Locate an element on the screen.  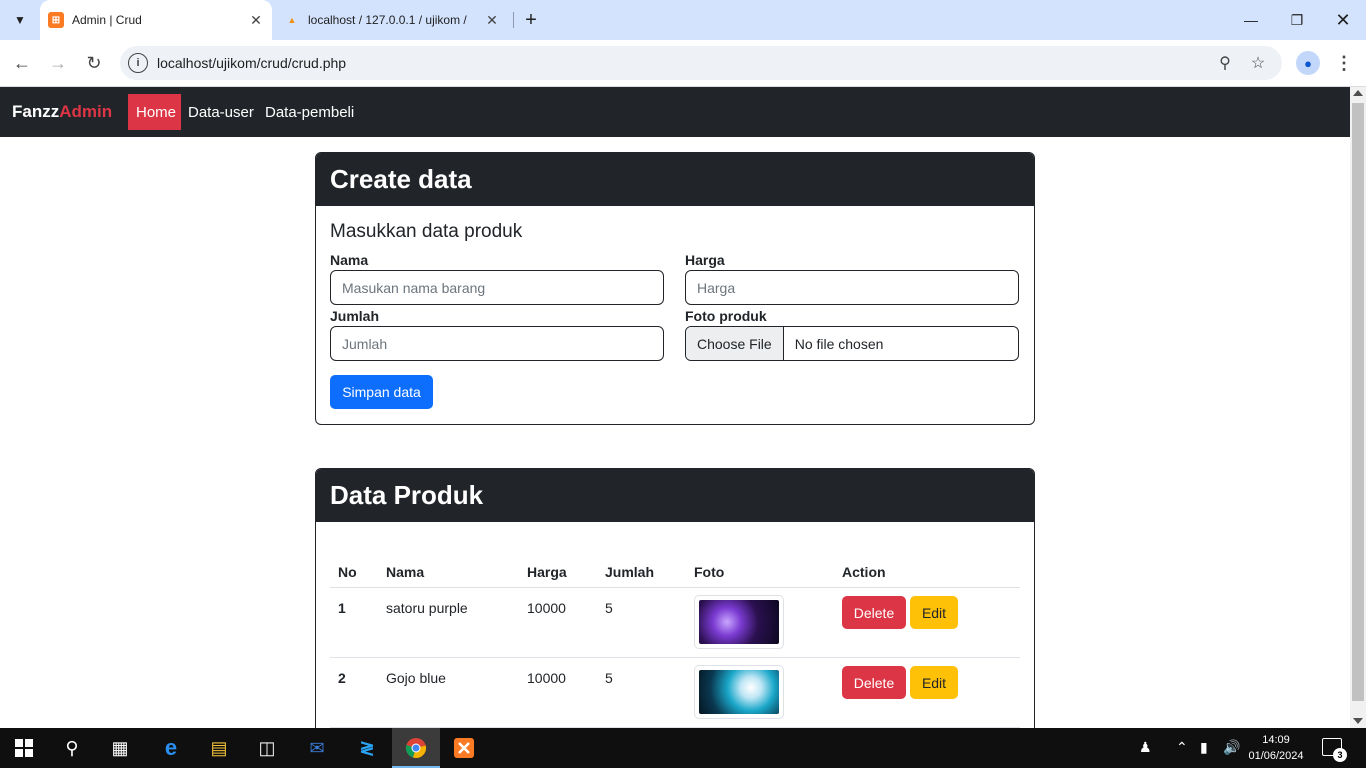
site-info-icon: i is located at coordinates (138, 63).